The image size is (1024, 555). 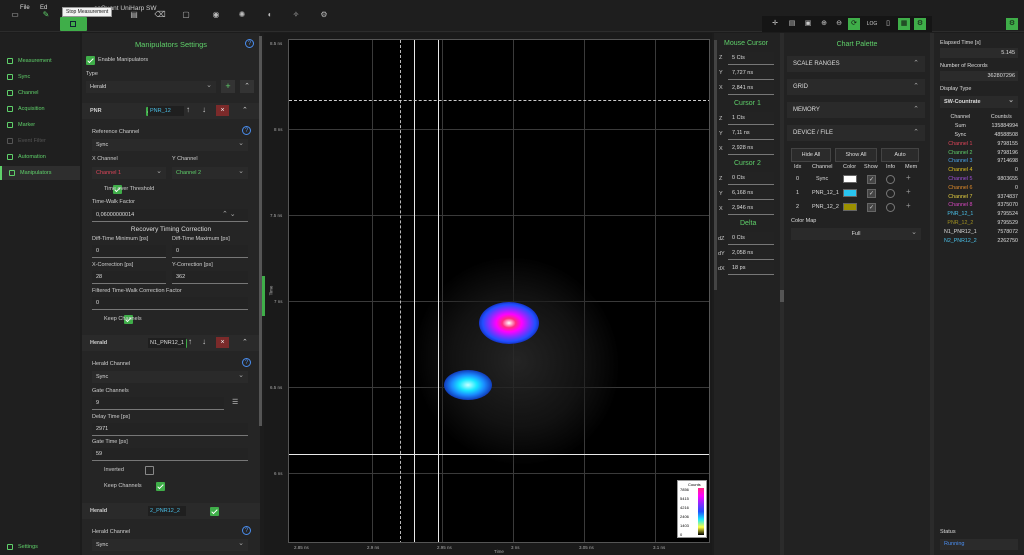 I want to click on log-scale-icon: LOG, so click(x=872, y=24).